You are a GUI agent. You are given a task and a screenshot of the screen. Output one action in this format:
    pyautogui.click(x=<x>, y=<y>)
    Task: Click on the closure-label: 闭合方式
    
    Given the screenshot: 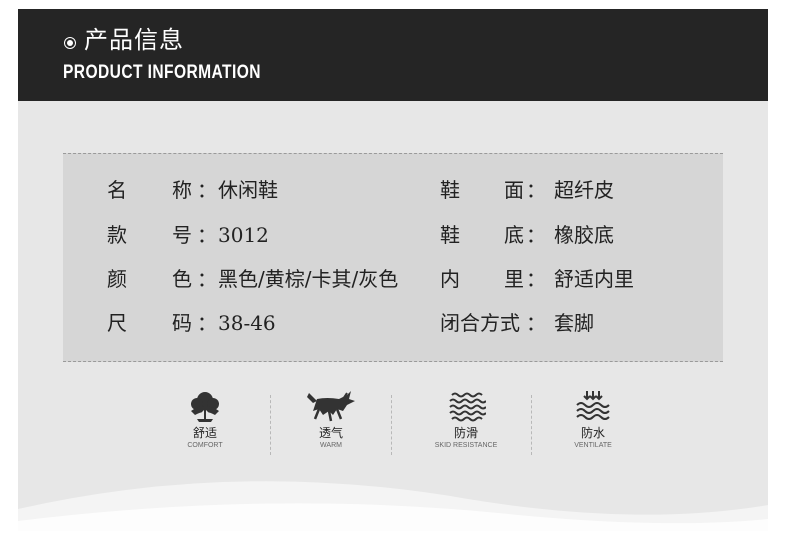 What is the action you would take?
    pyautogui.click(x=480, y=323)
    